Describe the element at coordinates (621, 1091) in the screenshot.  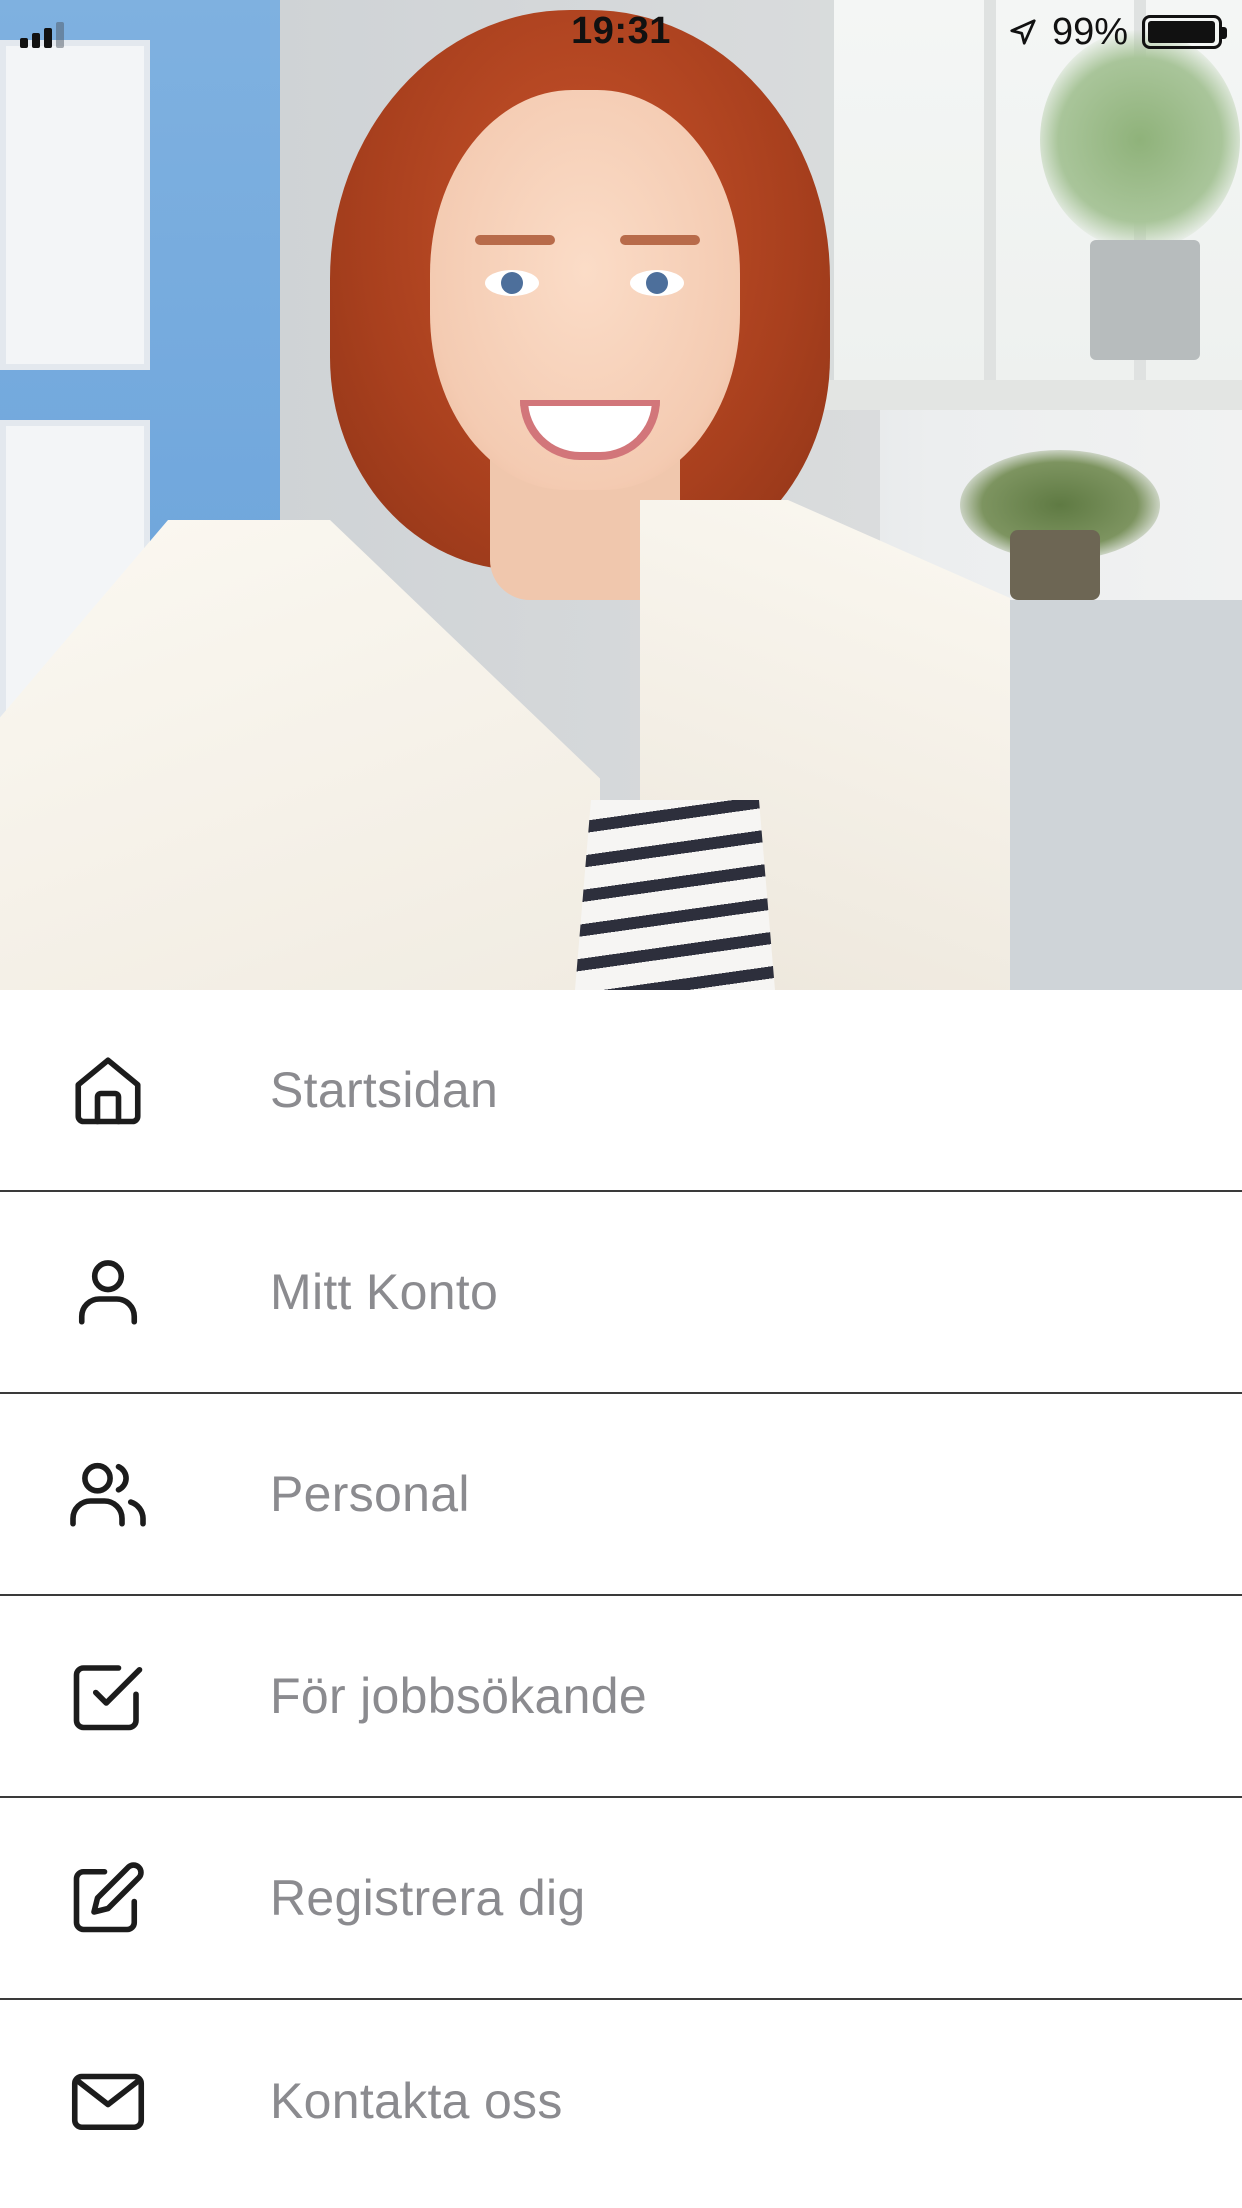
I see `menu-item-startsidan: Startsidan` at that location.